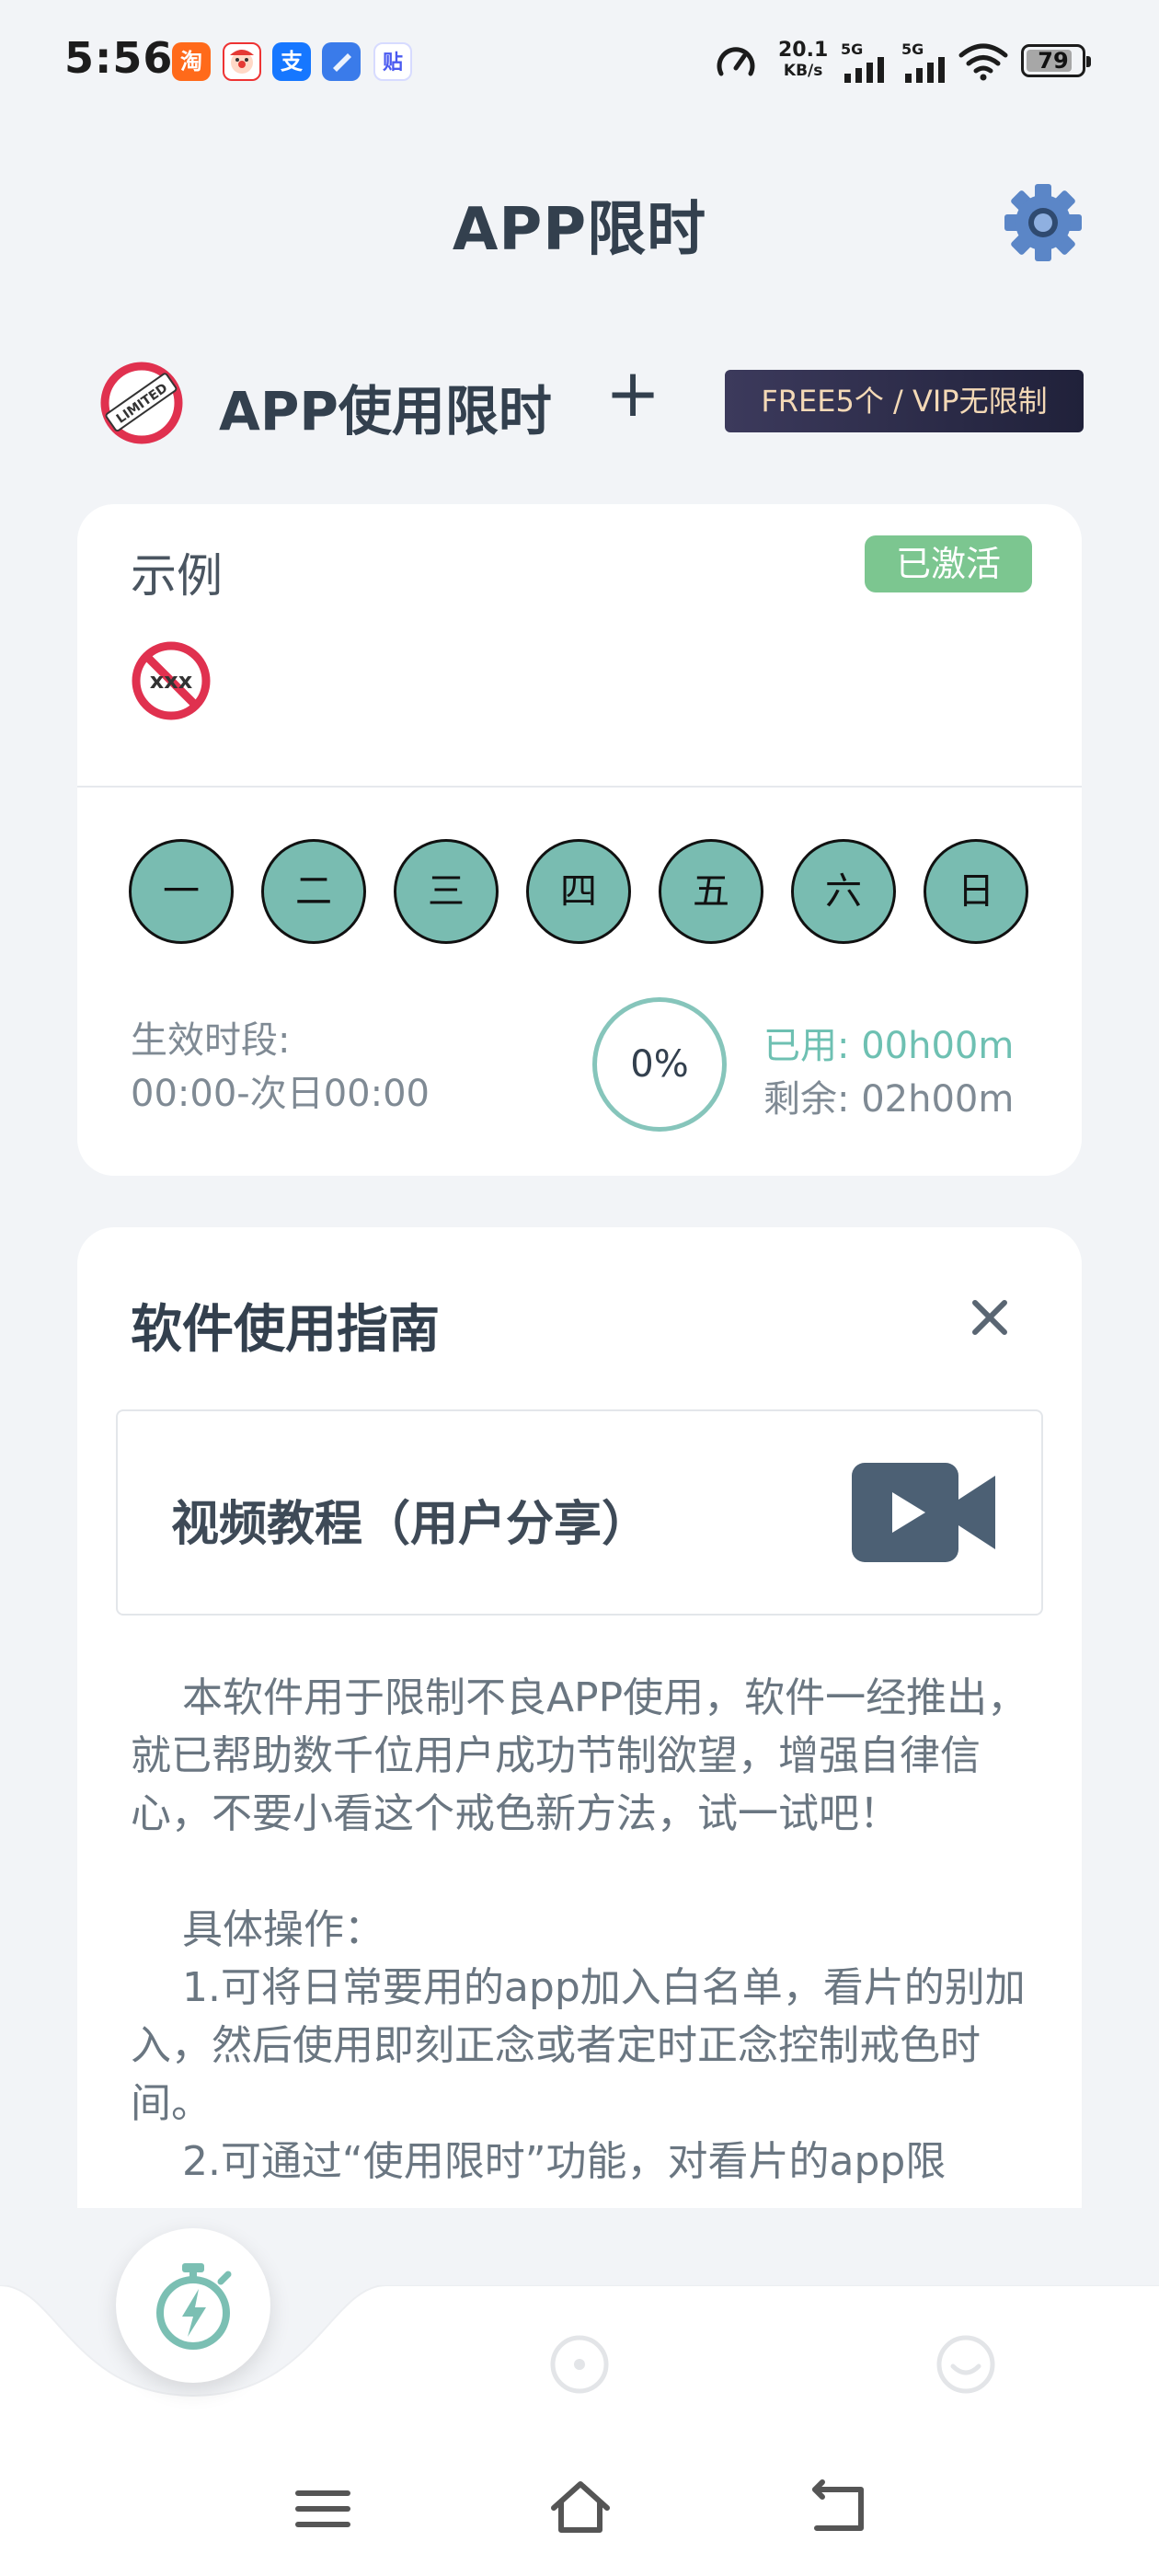 This screenshot has width=1159, height=2576. What do you see at coordinates (579, 2364) in the screenshot?
I see `focus-icon` at bounding box center [579, 2364].